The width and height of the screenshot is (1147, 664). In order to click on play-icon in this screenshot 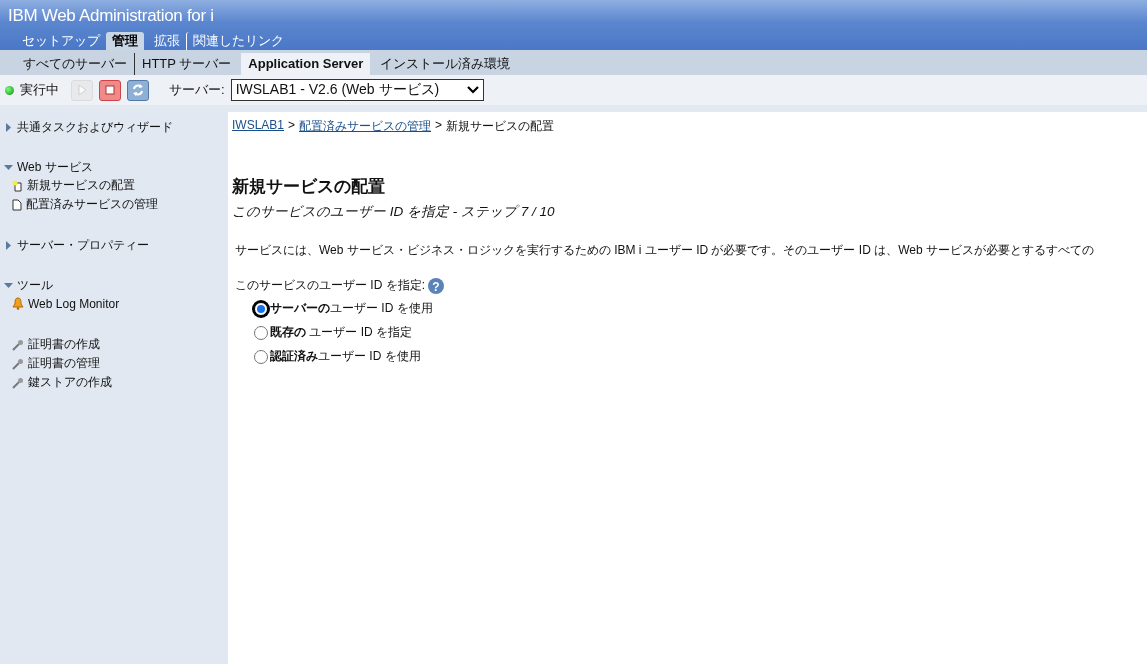, I will do `click(82, 90)`.